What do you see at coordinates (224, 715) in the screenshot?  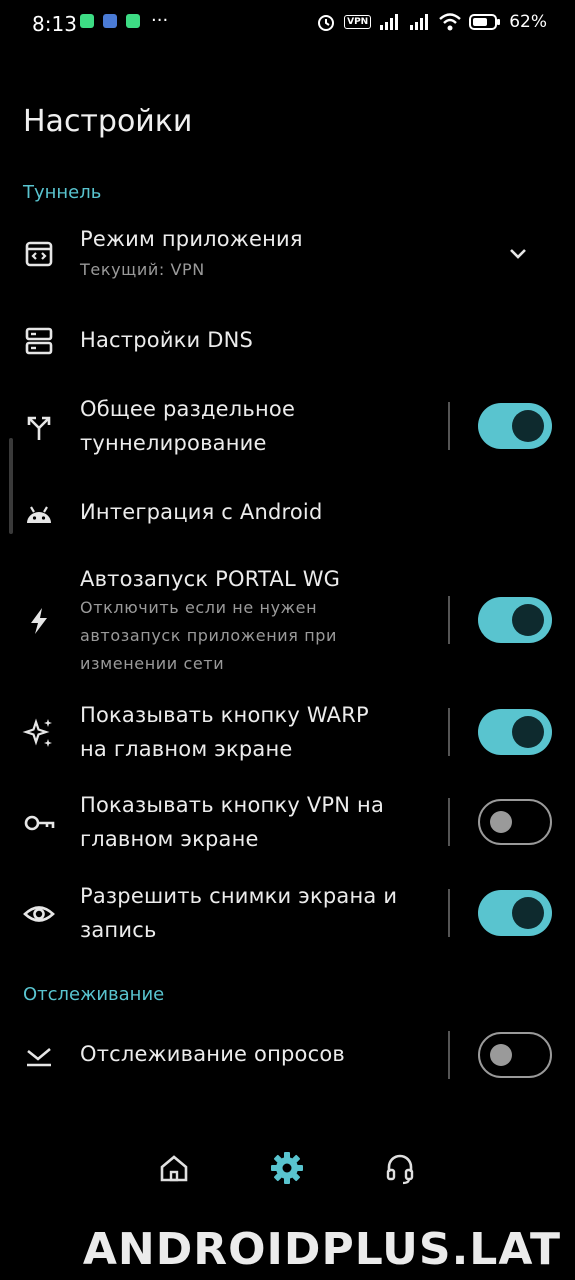 I see `show-warp-title-line1: Показывать кнопку WARP` at bounding box center [224, 715].